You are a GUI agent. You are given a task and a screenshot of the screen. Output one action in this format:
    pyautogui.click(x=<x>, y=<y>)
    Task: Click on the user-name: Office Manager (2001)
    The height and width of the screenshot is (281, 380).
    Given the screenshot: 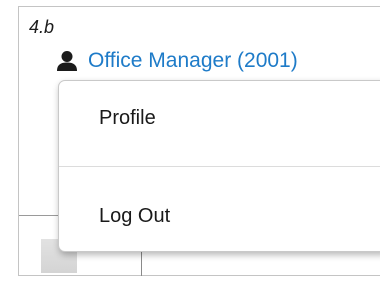 What is the action you would take?
    pyautogui.click(x=193, y=60)
    